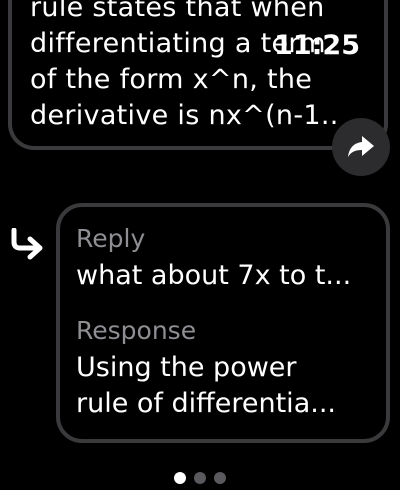 This screenshot has height=490, width=400. Describe the element at coordinates (186, 367) in the screenshot. I see `response-text-line: Using the power` at that location.